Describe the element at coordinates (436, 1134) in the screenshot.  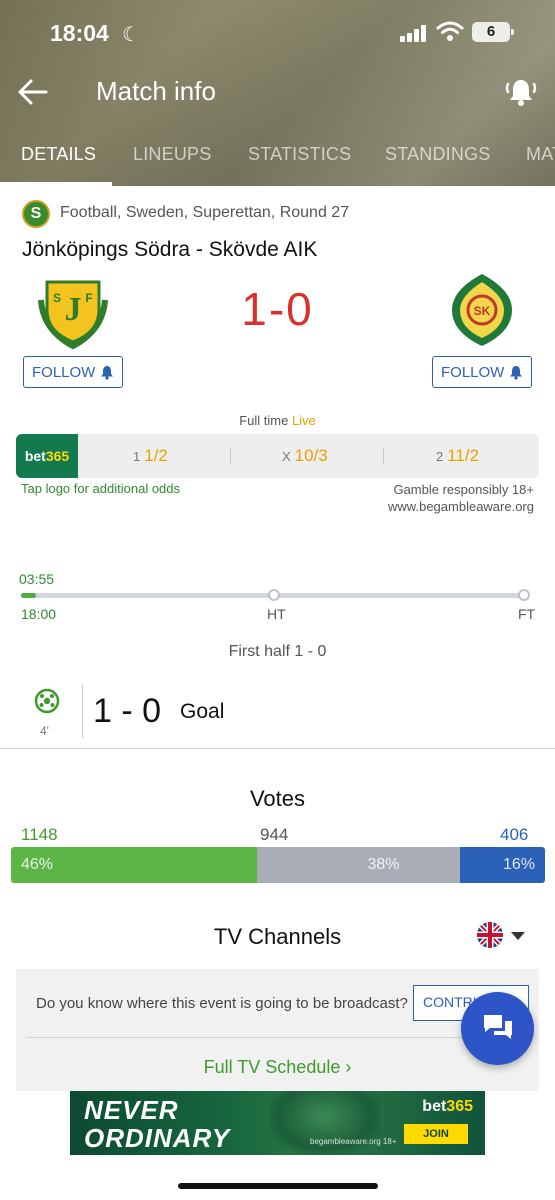
I see `ad-join-button: JOIN` at that location.